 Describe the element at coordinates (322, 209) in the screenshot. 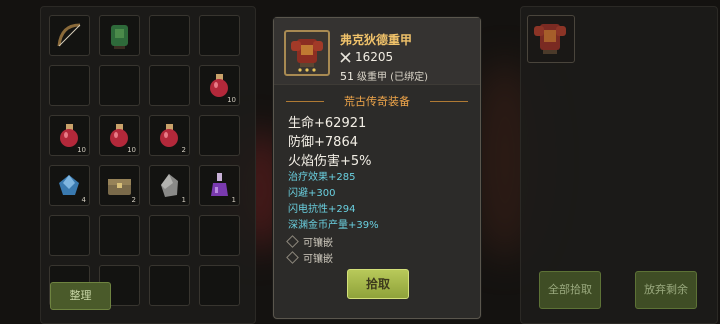

I see `stat-sub: 闪电抗性+294` at that location.